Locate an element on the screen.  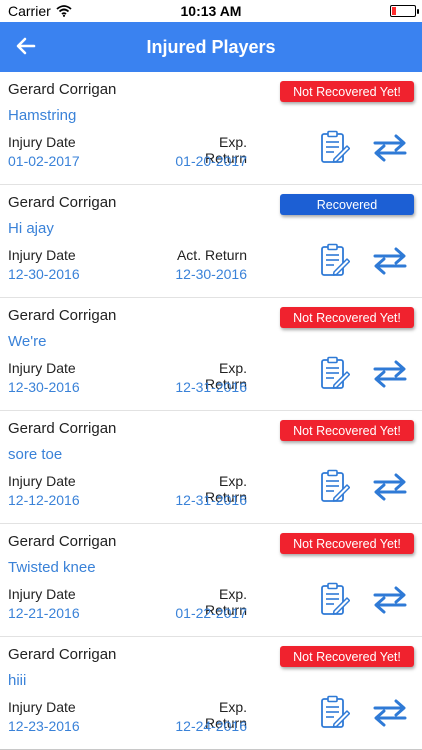
injury-description: hiii is located at coordinates (17, 680).